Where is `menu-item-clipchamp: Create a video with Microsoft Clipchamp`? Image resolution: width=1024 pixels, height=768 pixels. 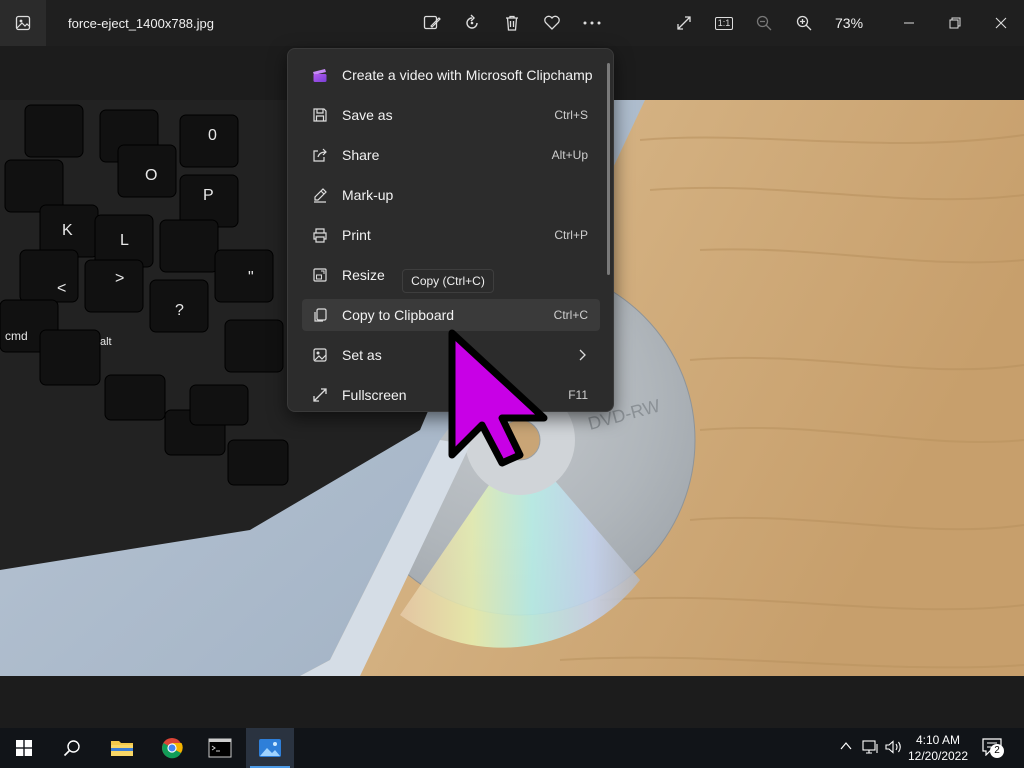
menu-item-clipchamp: Create a video with Microsoft Clipchamp is located at coordinates (451, 75).